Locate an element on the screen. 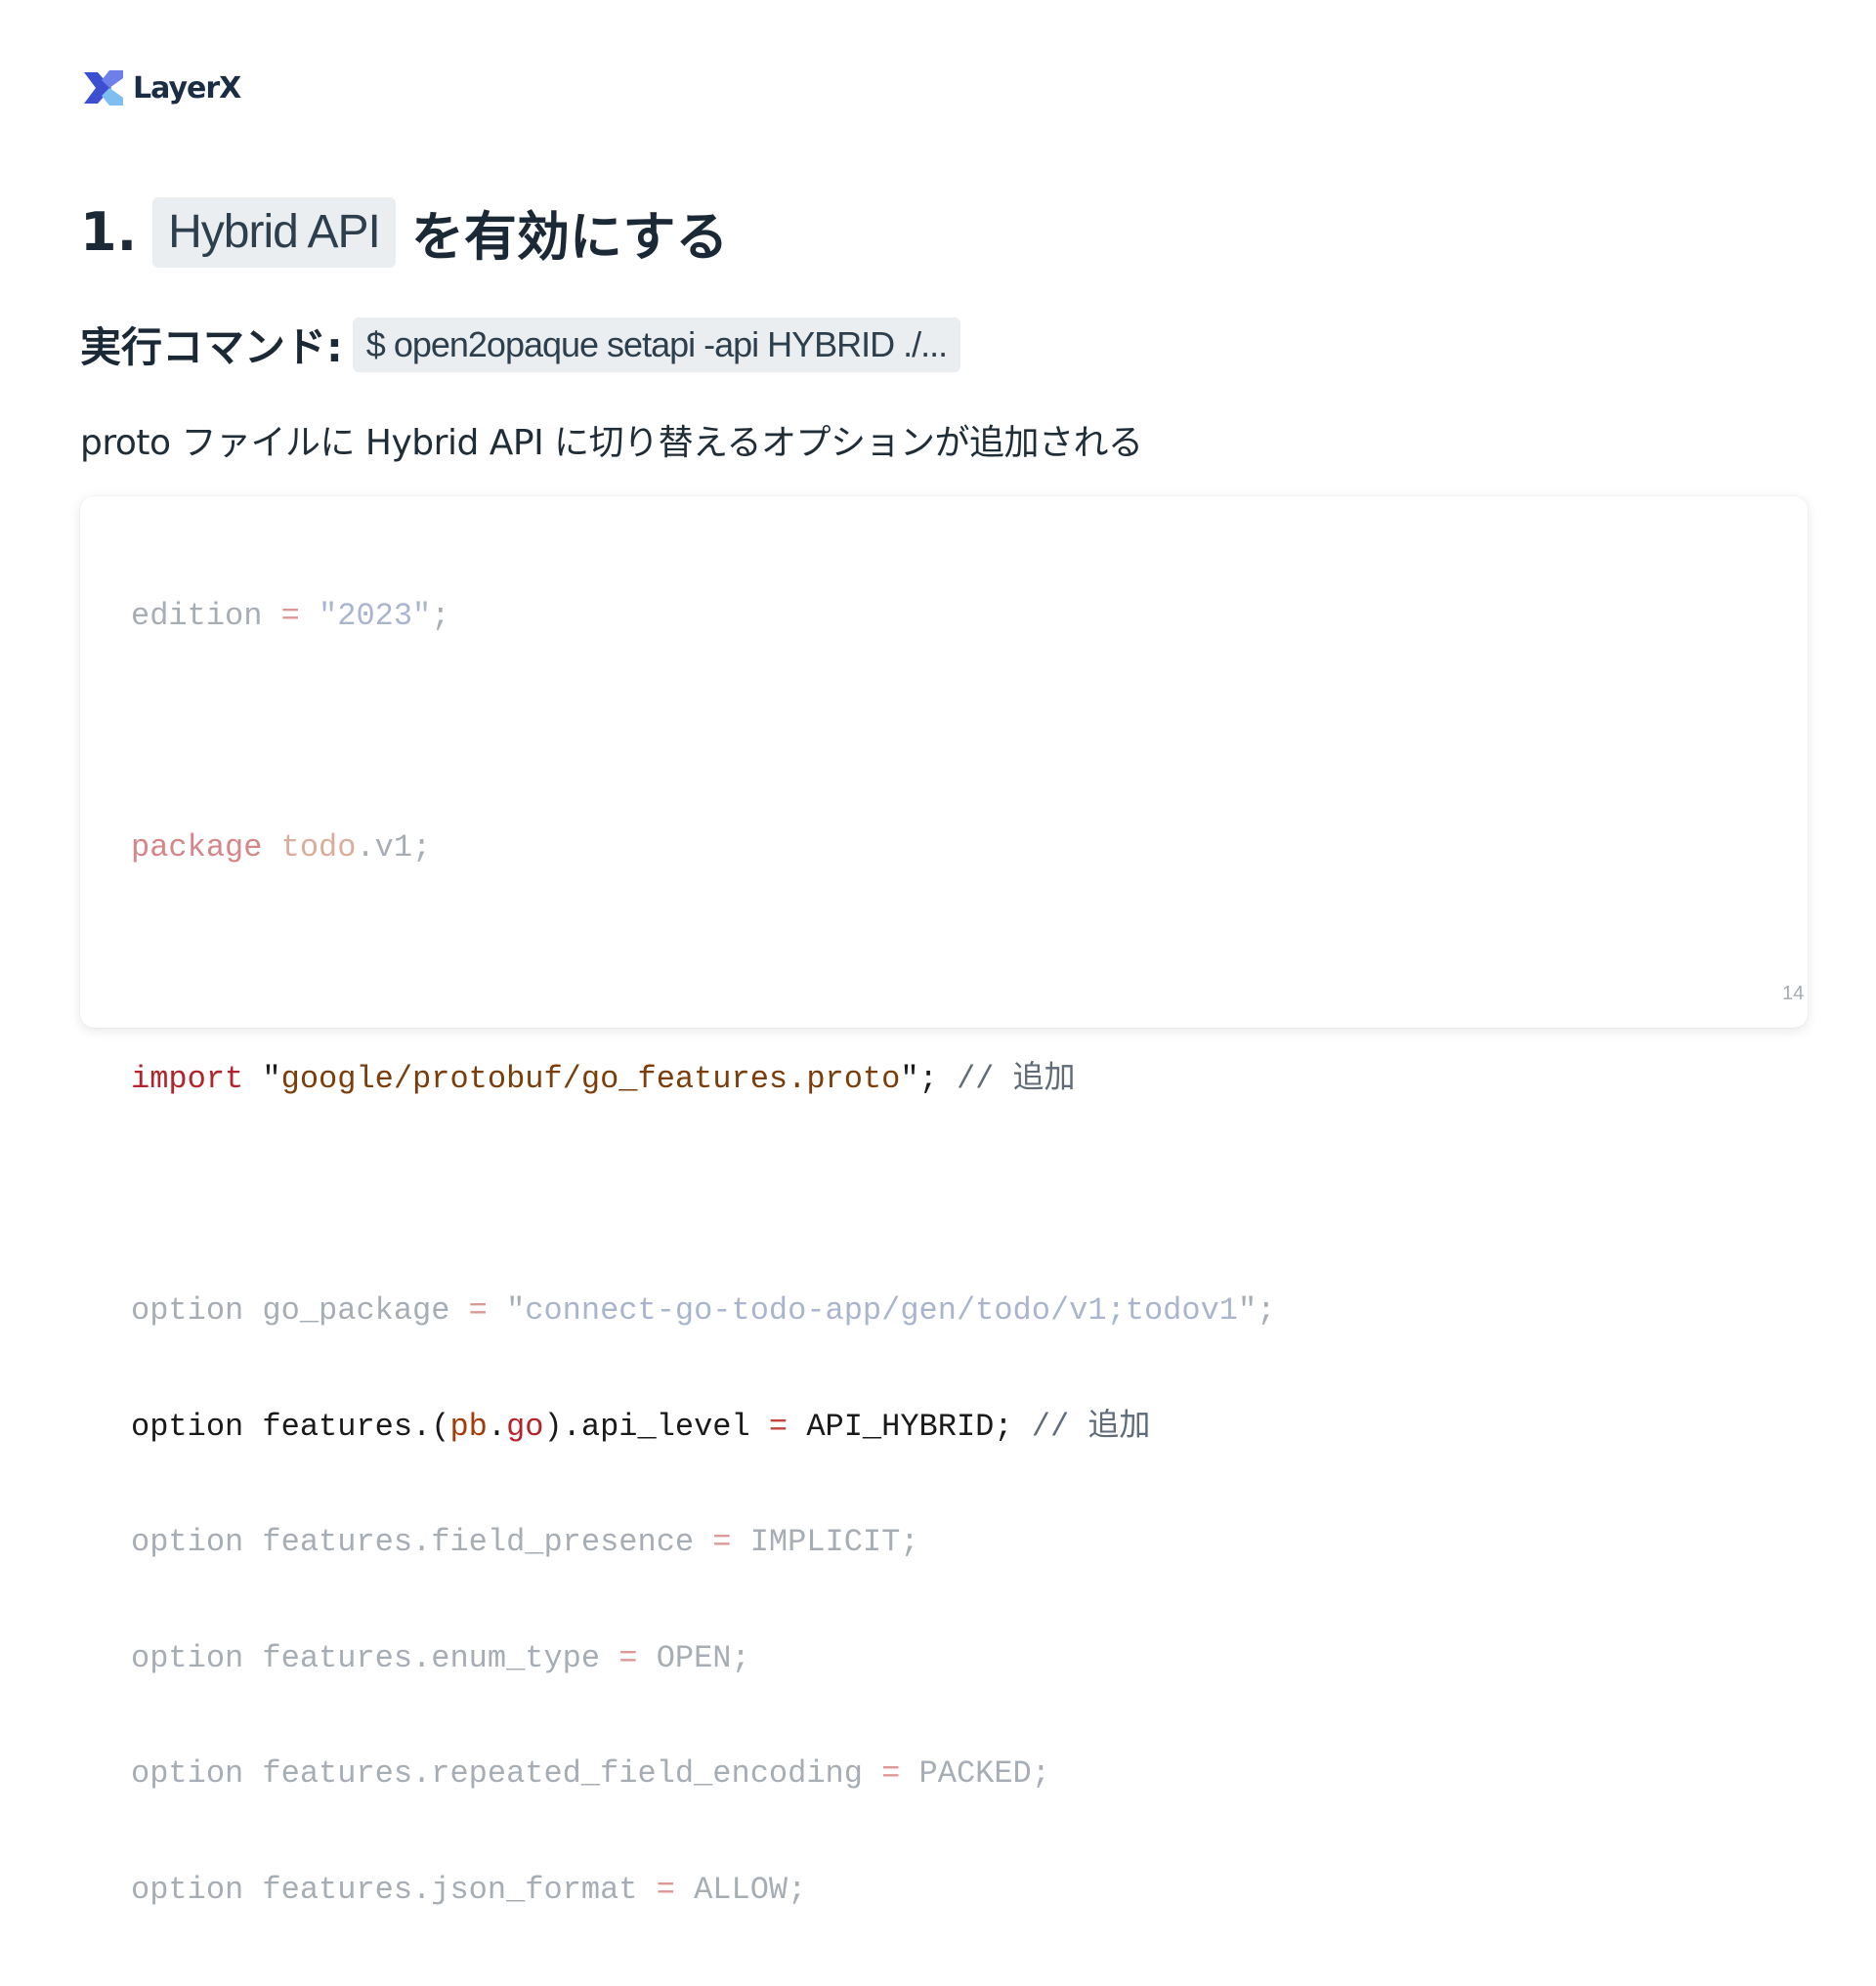 The height and width of the screenshot is (1986, 1876). code-token: PACKED; is located at coordinates (984, 1773).